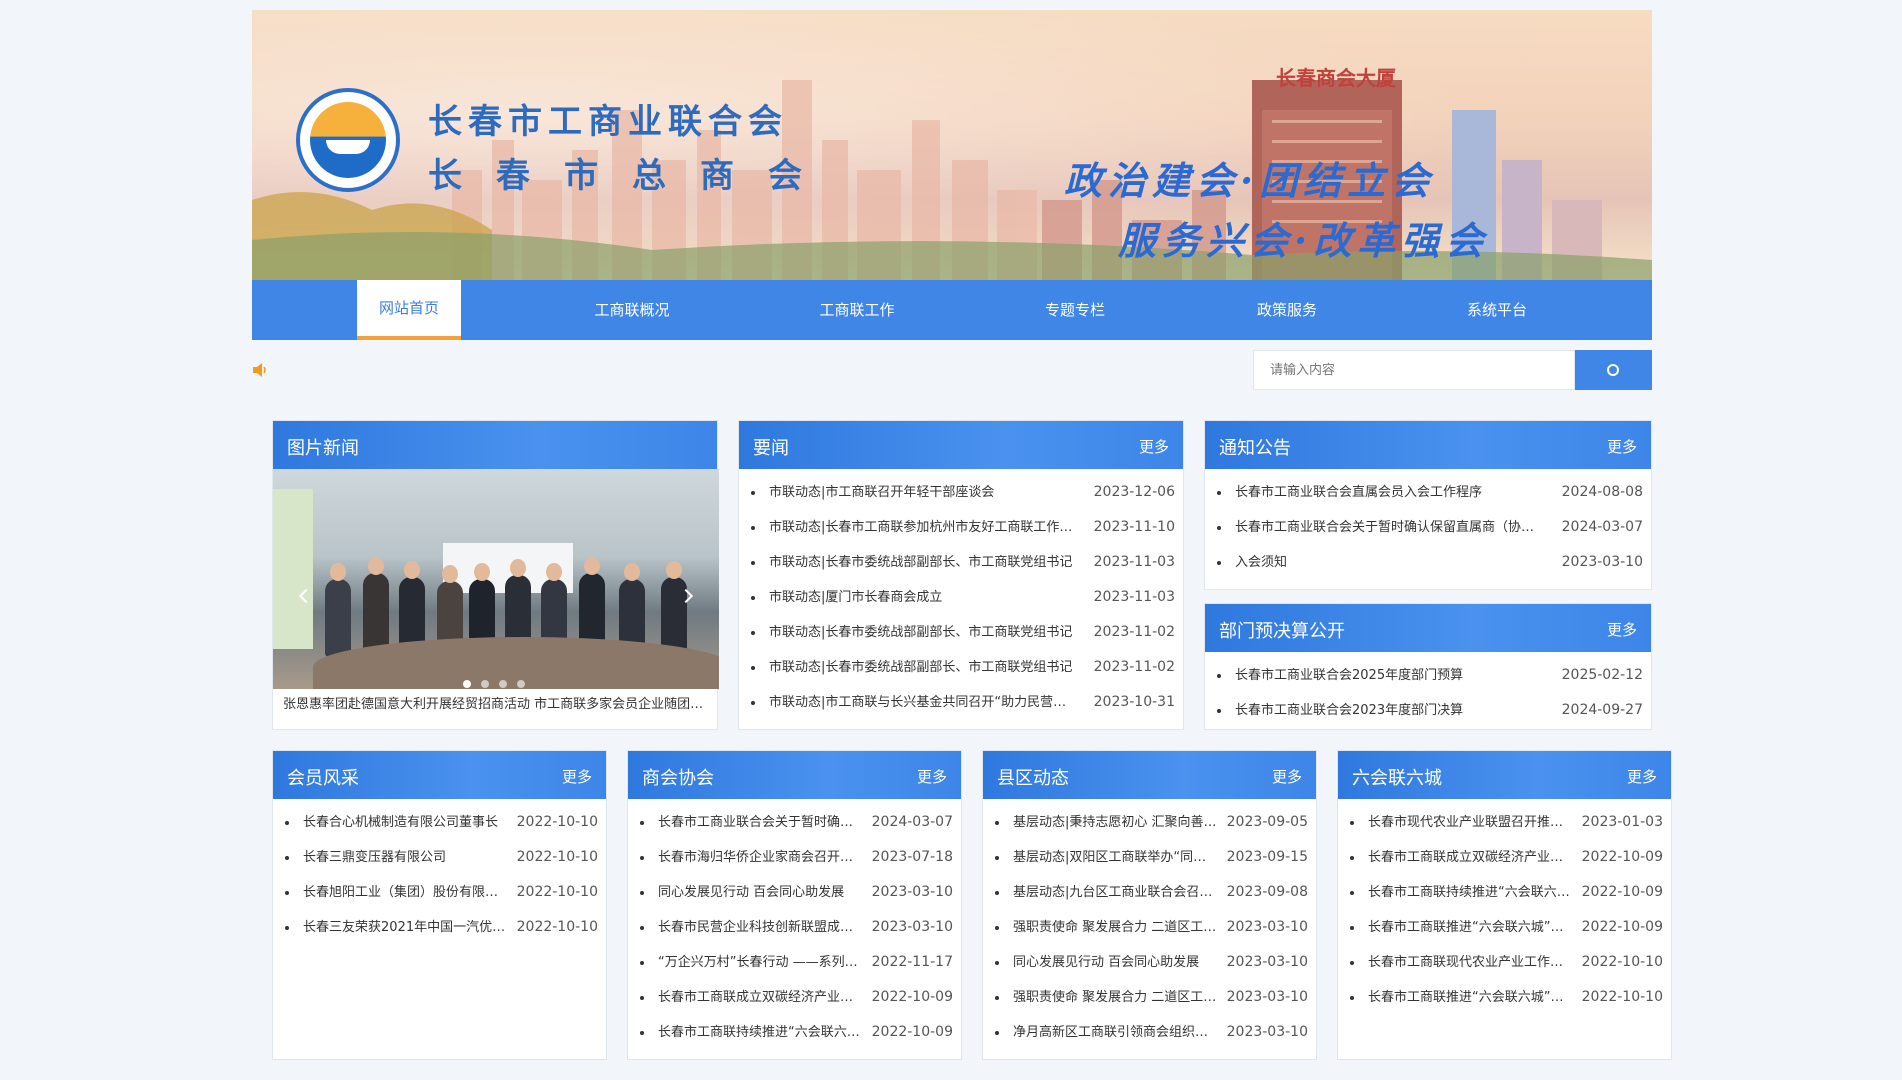 The image size is (1902, 1080). I want to click on list-item: 长春市工商业联合会直属会员入会工作程序 2024-08-08, so click(1428, 492).